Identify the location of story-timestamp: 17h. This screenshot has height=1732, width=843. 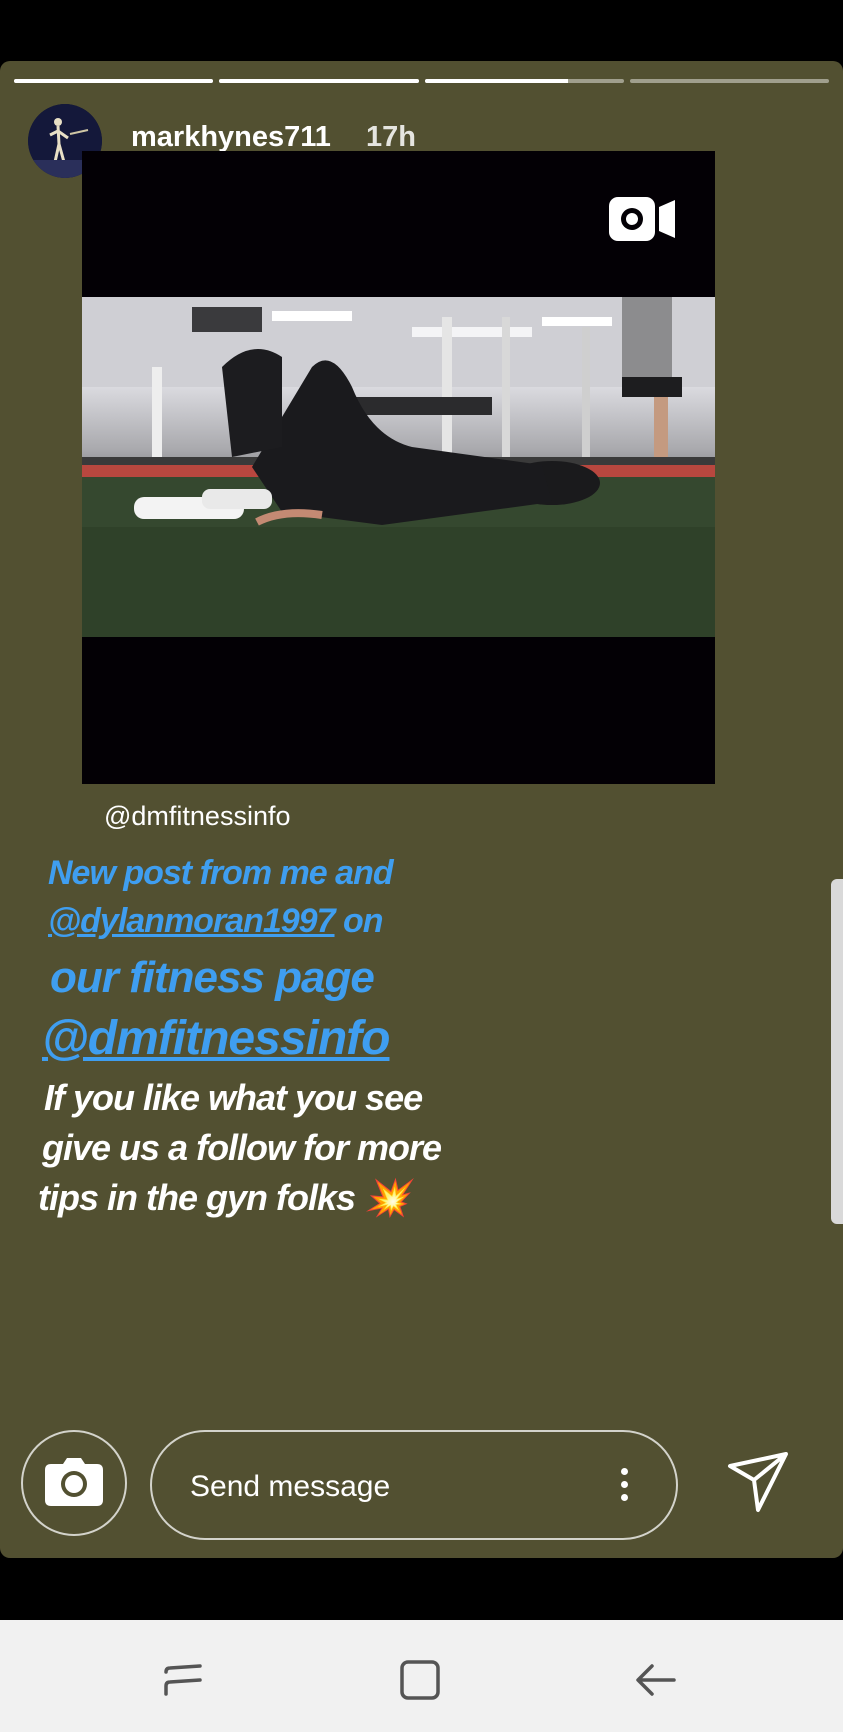
(391, 137).